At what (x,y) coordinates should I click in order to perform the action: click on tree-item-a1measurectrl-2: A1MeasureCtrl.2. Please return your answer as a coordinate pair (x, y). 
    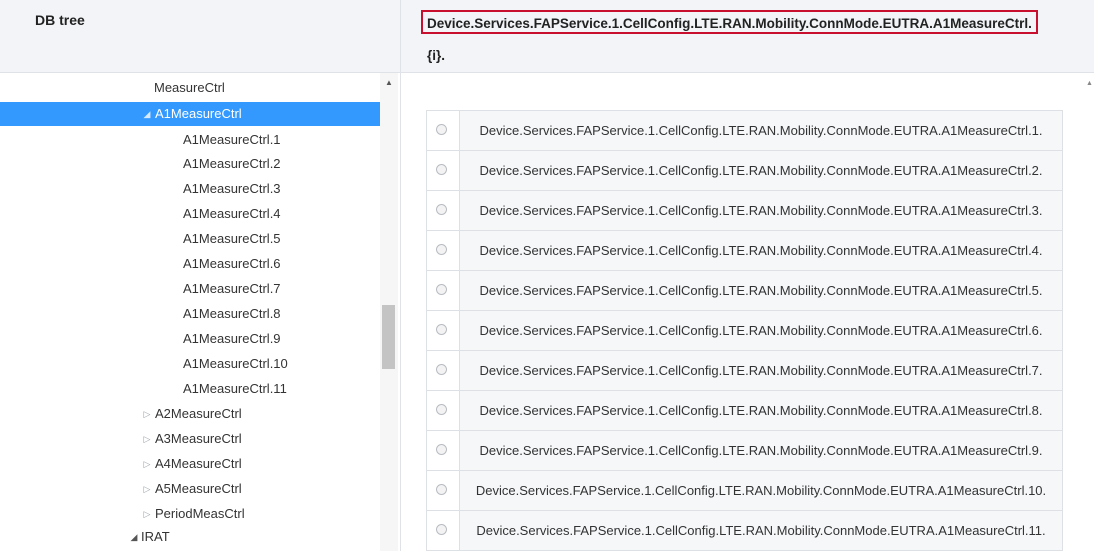
    Looking at the image, I should click on (190, 164).